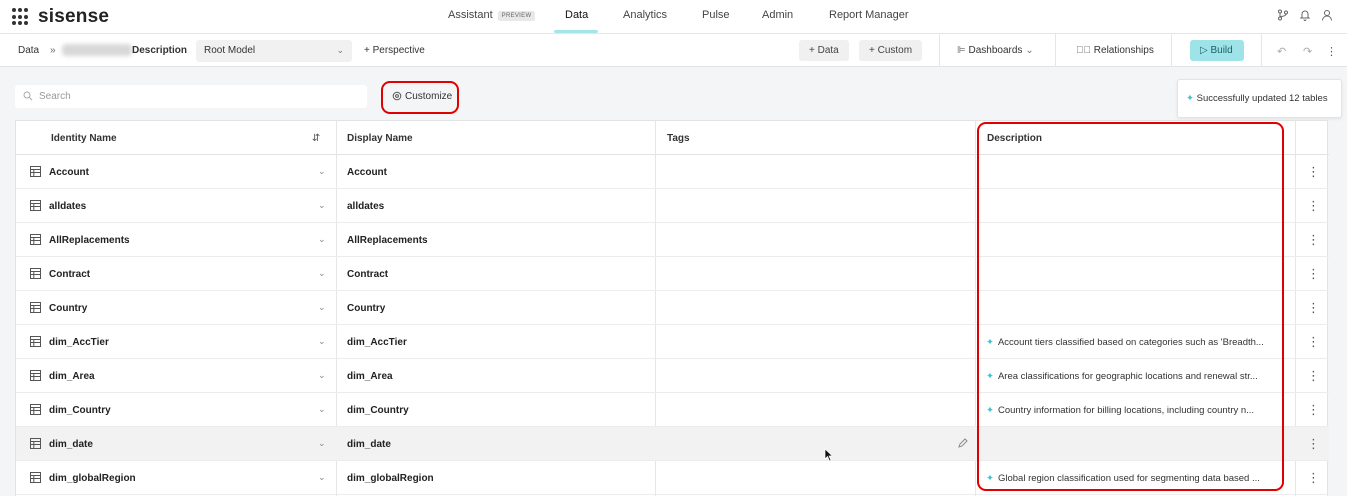  What do you see at coordinates (21, 17) in the screenshot?
I see `logo-dots-icon` at bounding box center [21, 17].